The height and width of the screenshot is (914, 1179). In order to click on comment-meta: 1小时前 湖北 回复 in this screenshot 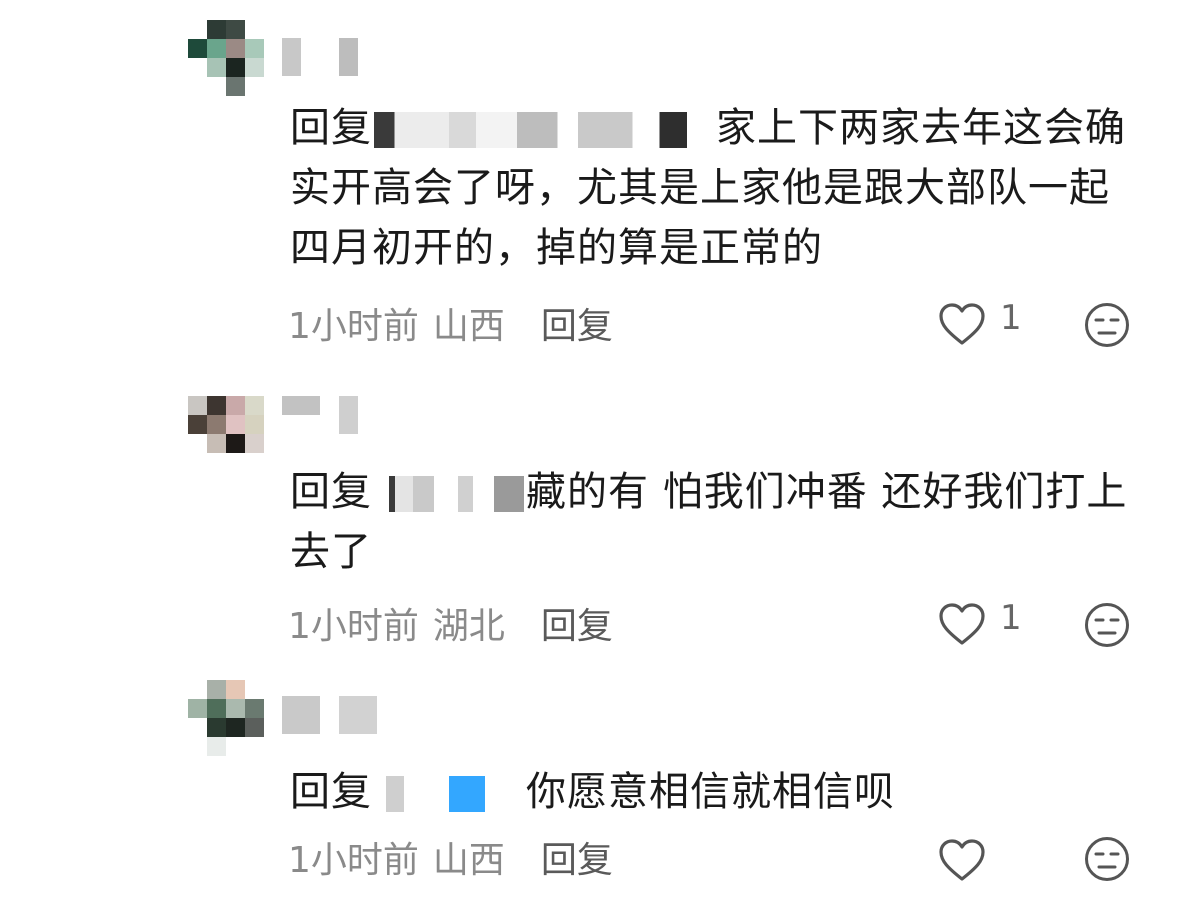, I will do `click(450, 623)`.